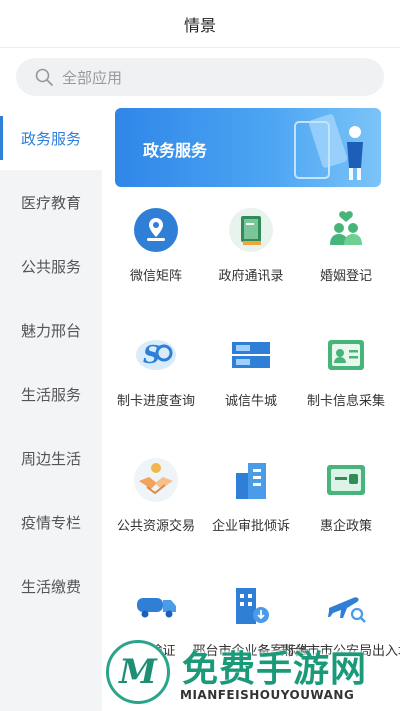 The height and width of the screenshot is (711, 400). I want to click on sidebar-item-nearby: 周边生活, so click(51, 458).